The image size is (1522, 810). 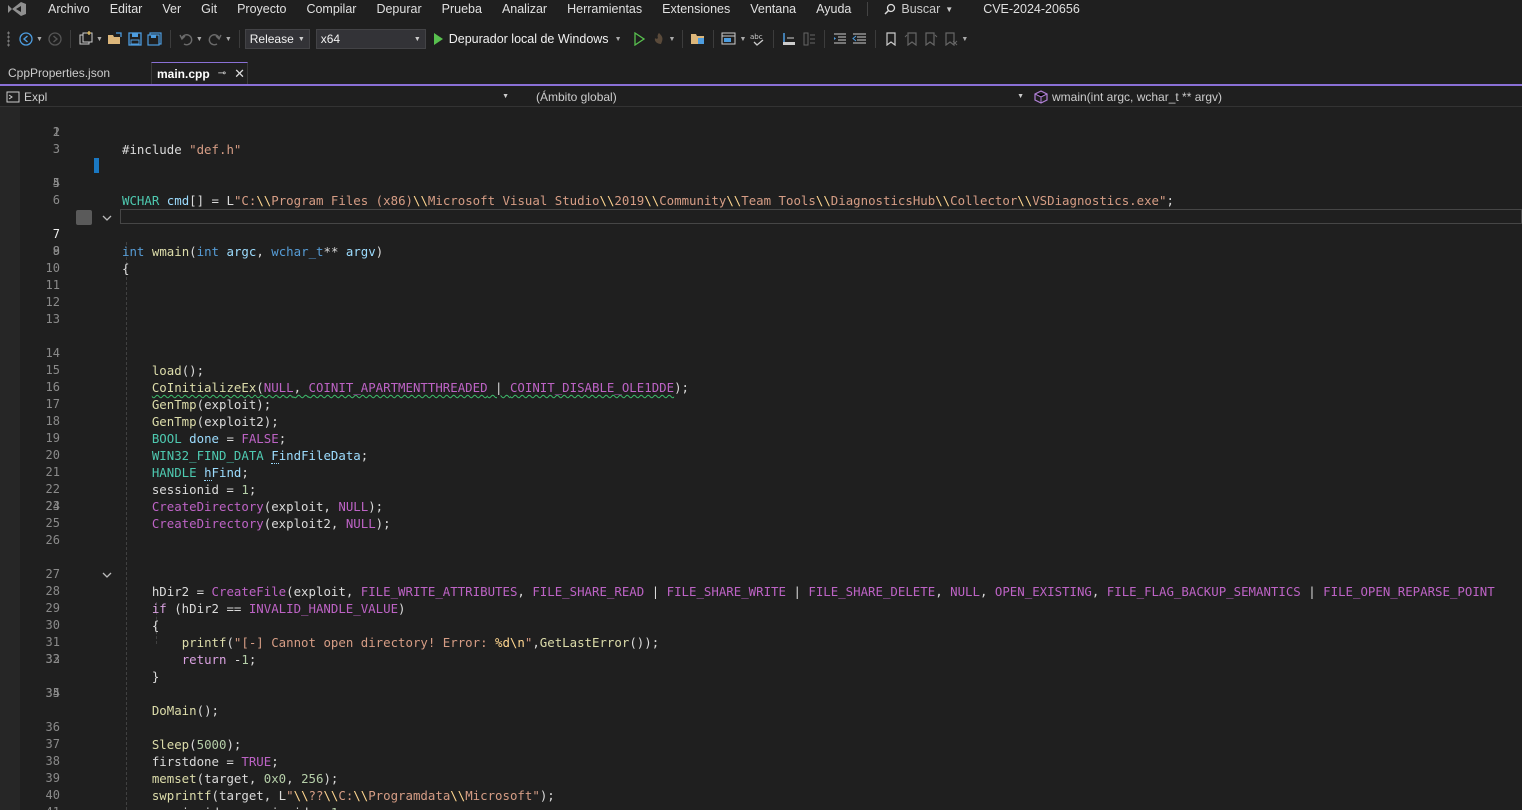 I want to click on code-line: 17 GenTmp(exploit2);, so click(x=761, y=404).